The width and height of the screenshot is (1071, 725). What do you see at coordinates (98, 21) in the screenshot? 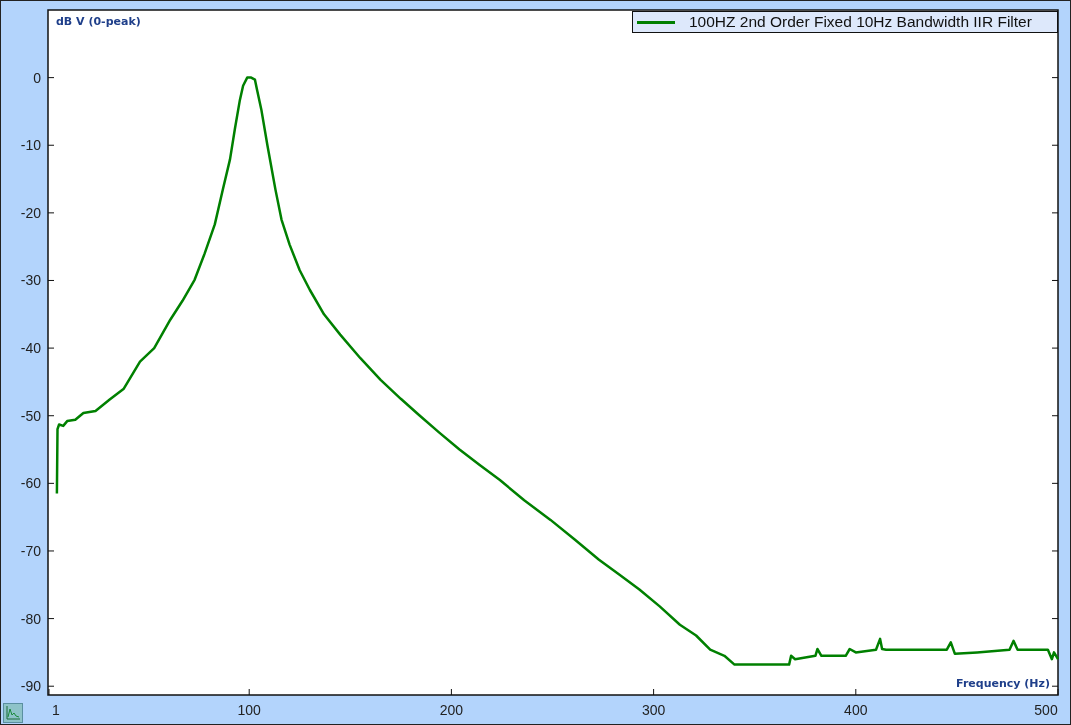
I see `y-axis-title: dB V (0-peak)` at bounding box center [98, 21].